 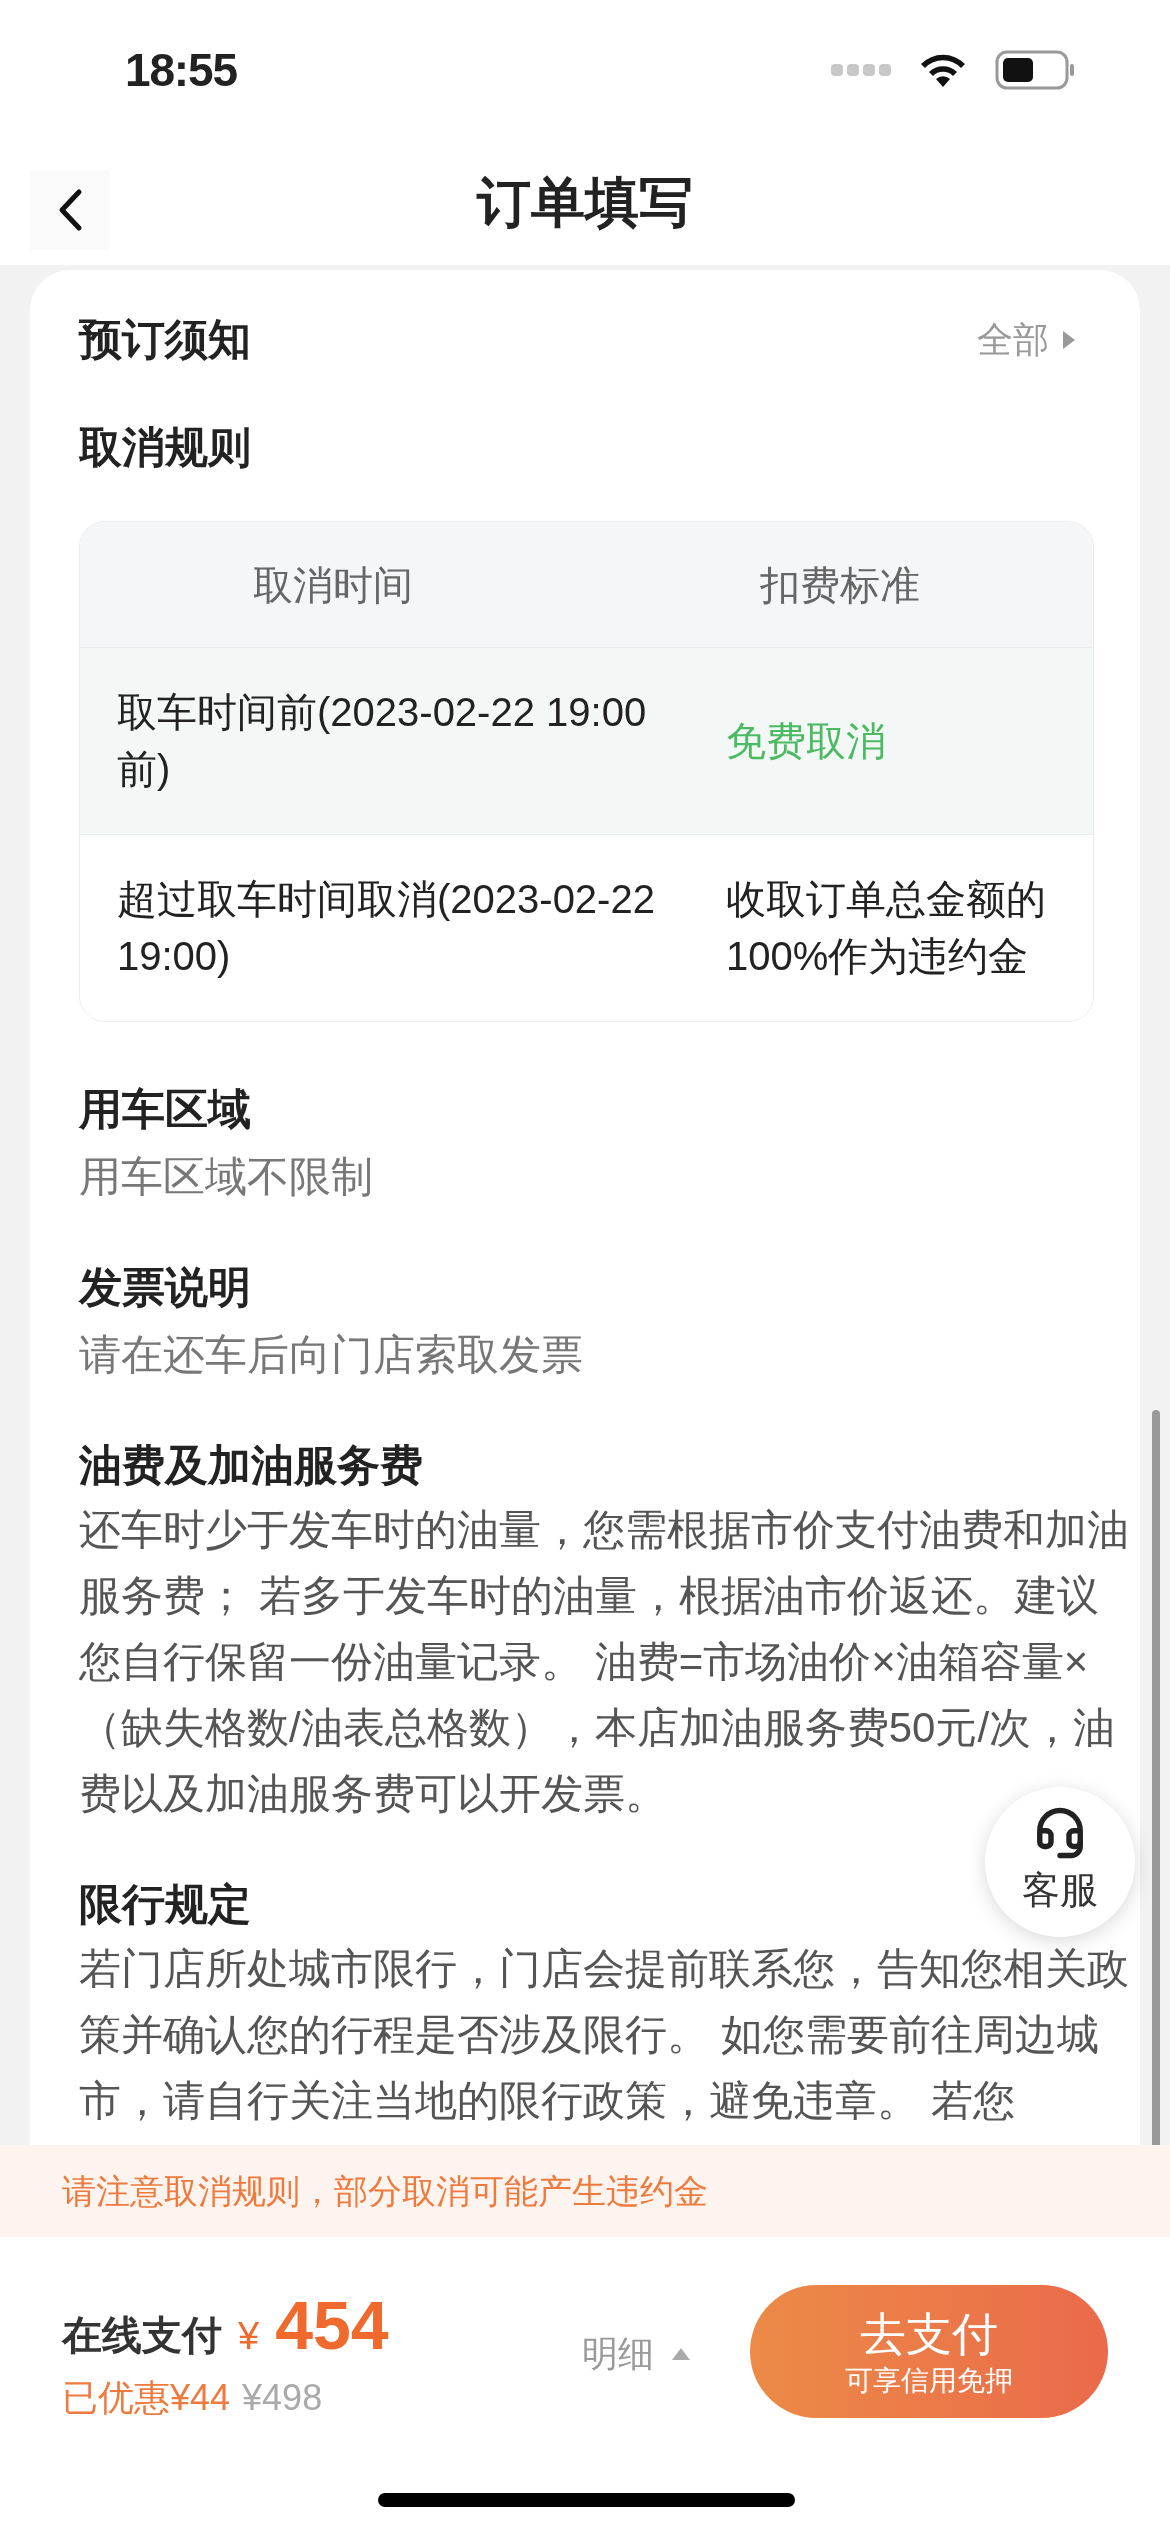 What do you see at coordinates (333, 585) in the screenshot?
I see `column-header: 取消时间` at bounding box center [333, 585].